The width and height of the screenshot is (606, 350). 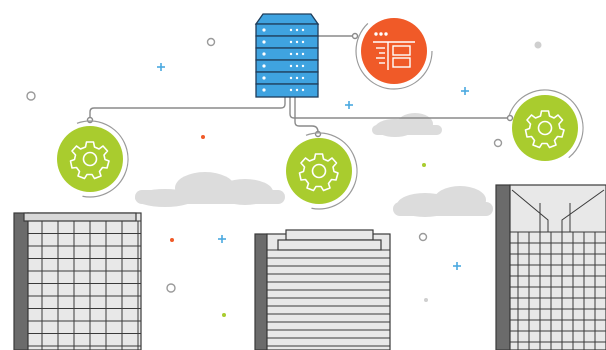 I want to click on dashboard-badge, so click(x=394, y=51).